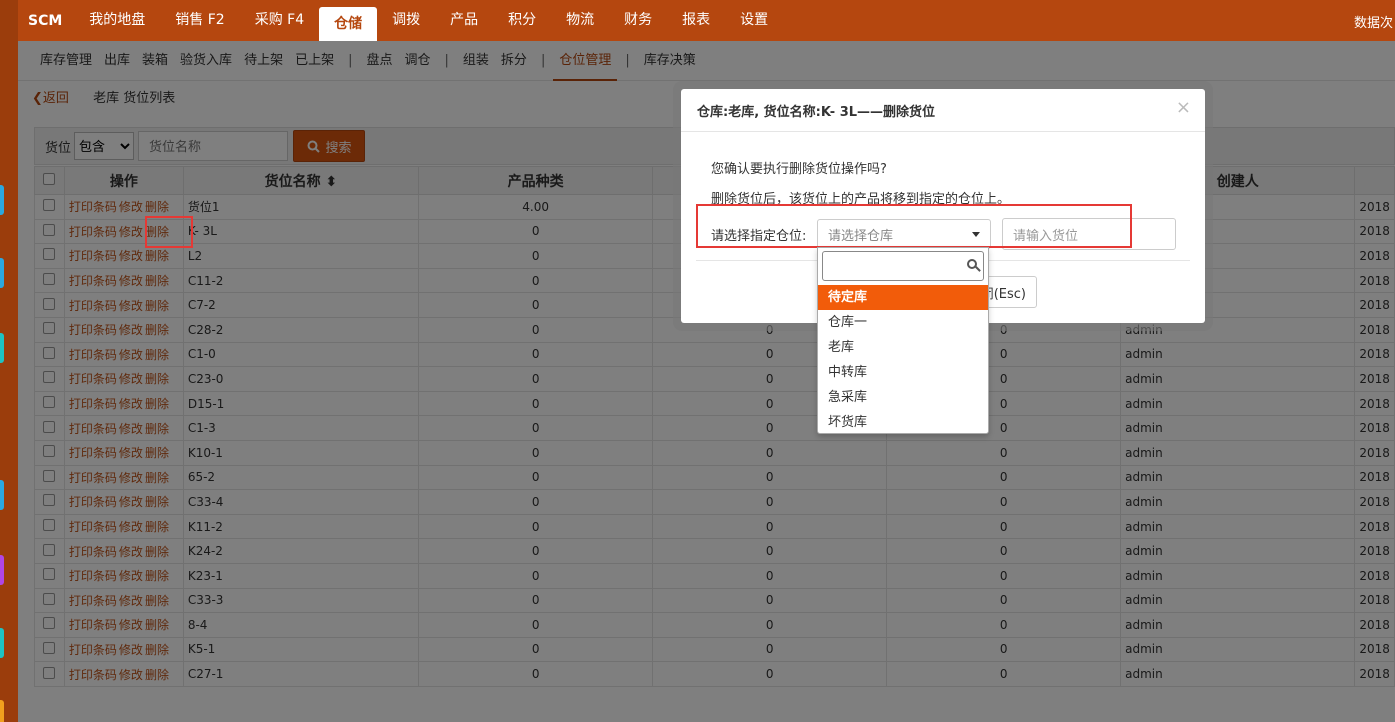 This screenshot has width=1395, height=722. Describe the element at coordinates (104, 146) in the screenshot. I see `match-select: 包含` at that location.